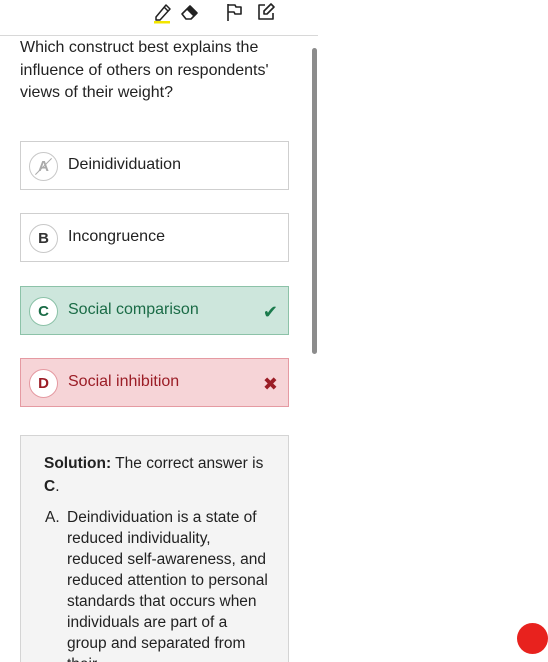 This screenshot has width=548, height=662. I want to click on eraser-icon, so click(190, 12).